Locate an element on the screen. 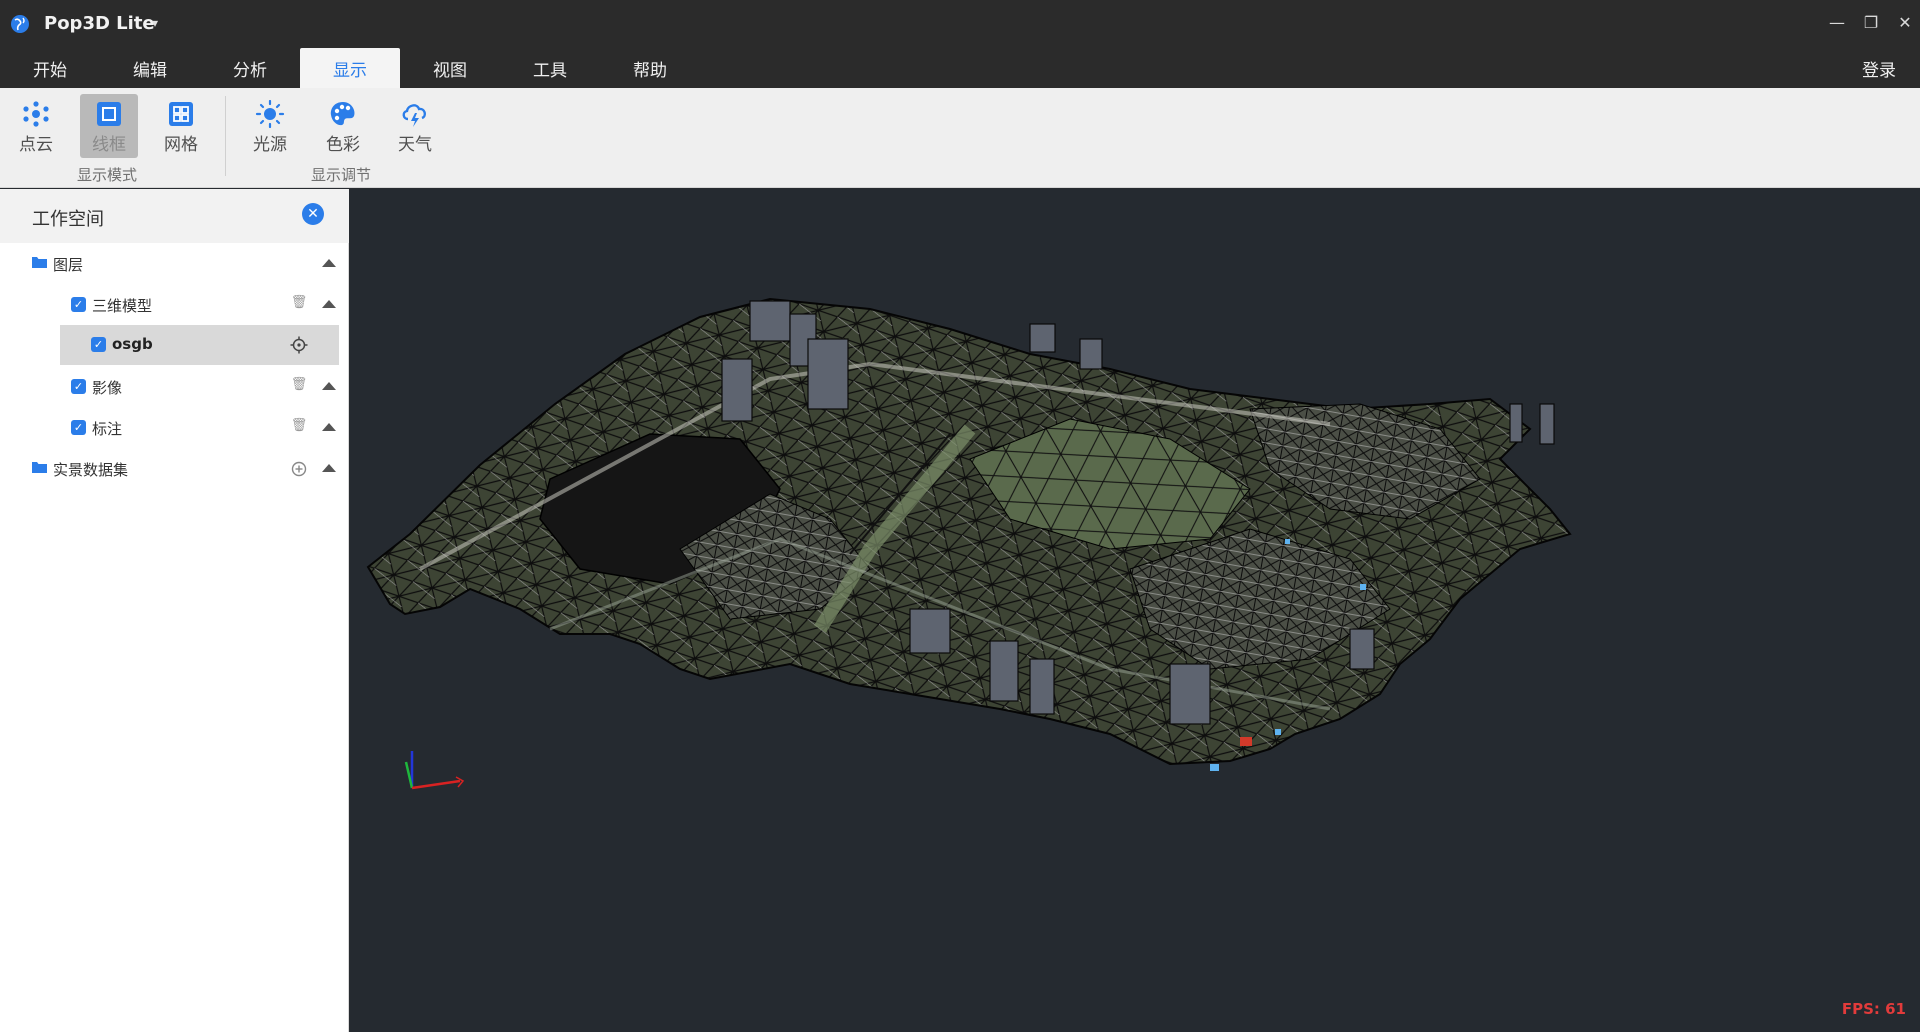 The image size is (1920, 1032). light-source-label: 光源 is located at coordinates (270, 145).